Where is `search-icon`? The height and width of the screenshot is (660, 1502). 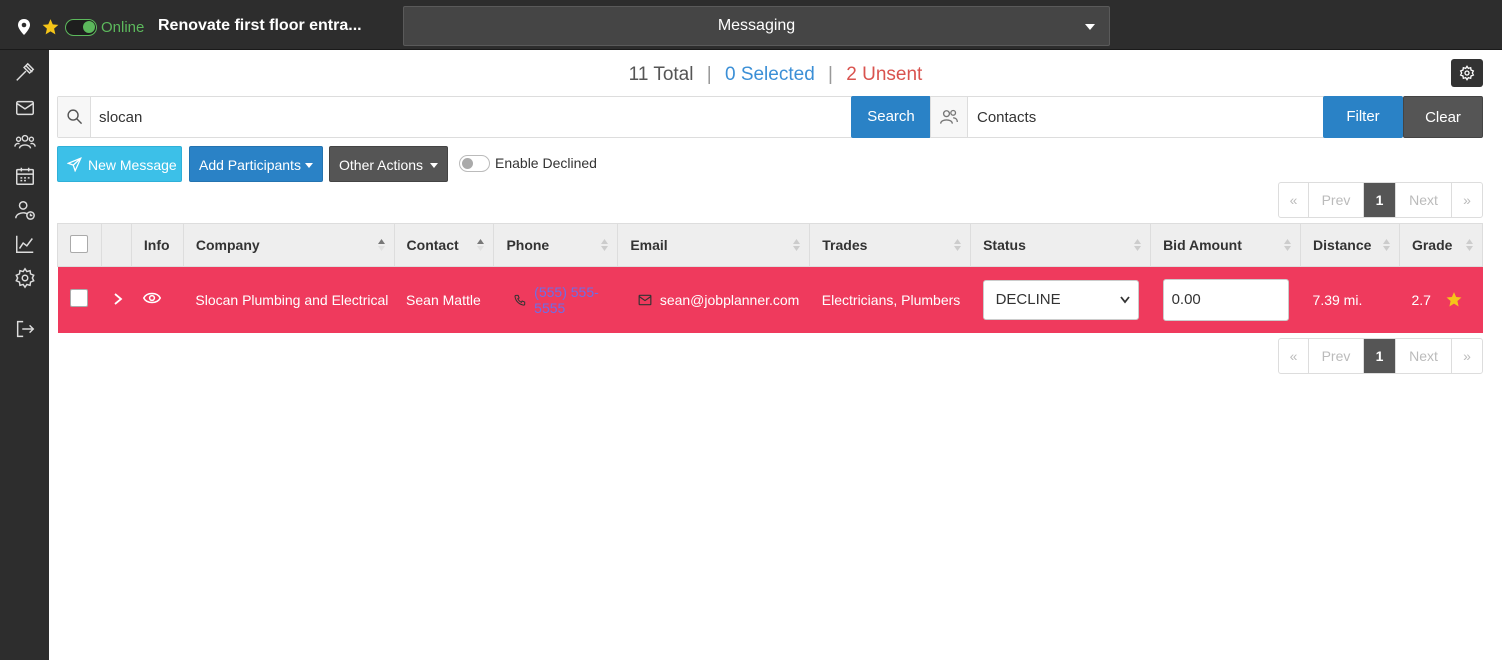
search-icon is located at coordinates (75, 117).